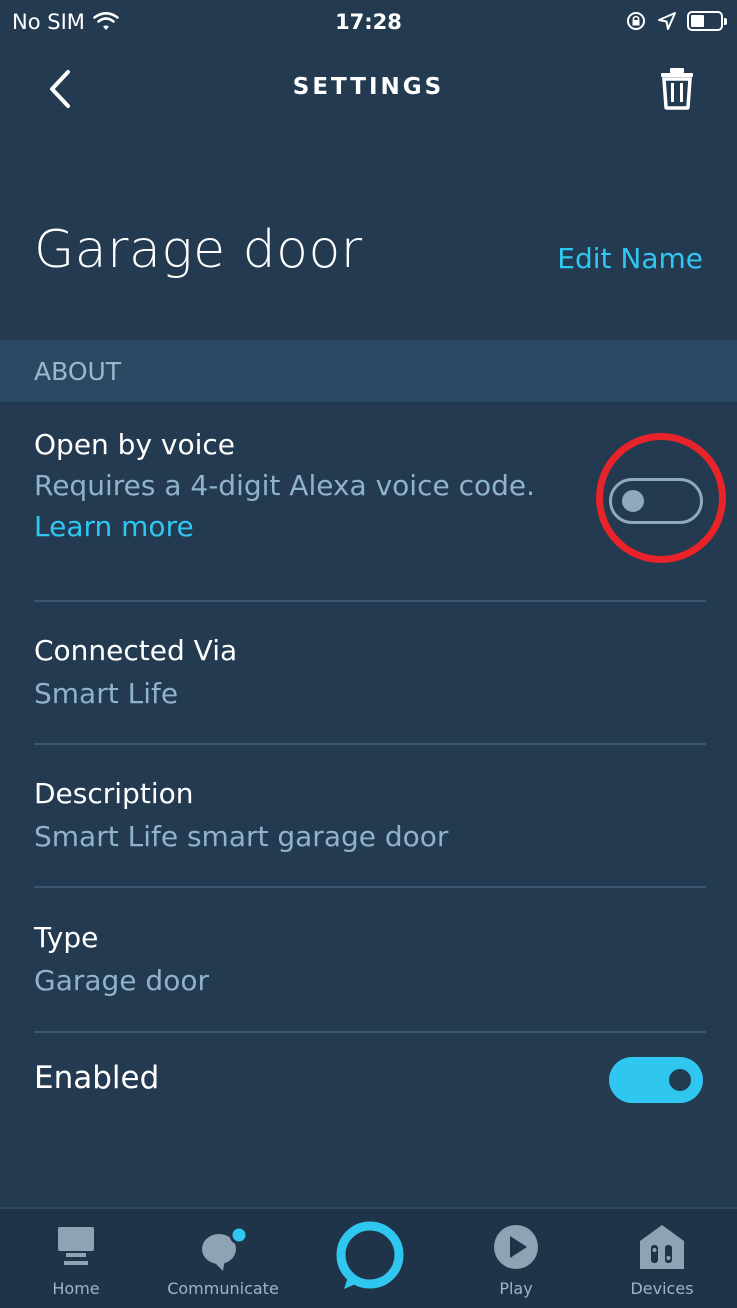 The height and width of the screenshot is (1308, 737). Describe the element at coordinates (370, 959) in the screenshot. I see `type-row: Type Garage door` at that location.